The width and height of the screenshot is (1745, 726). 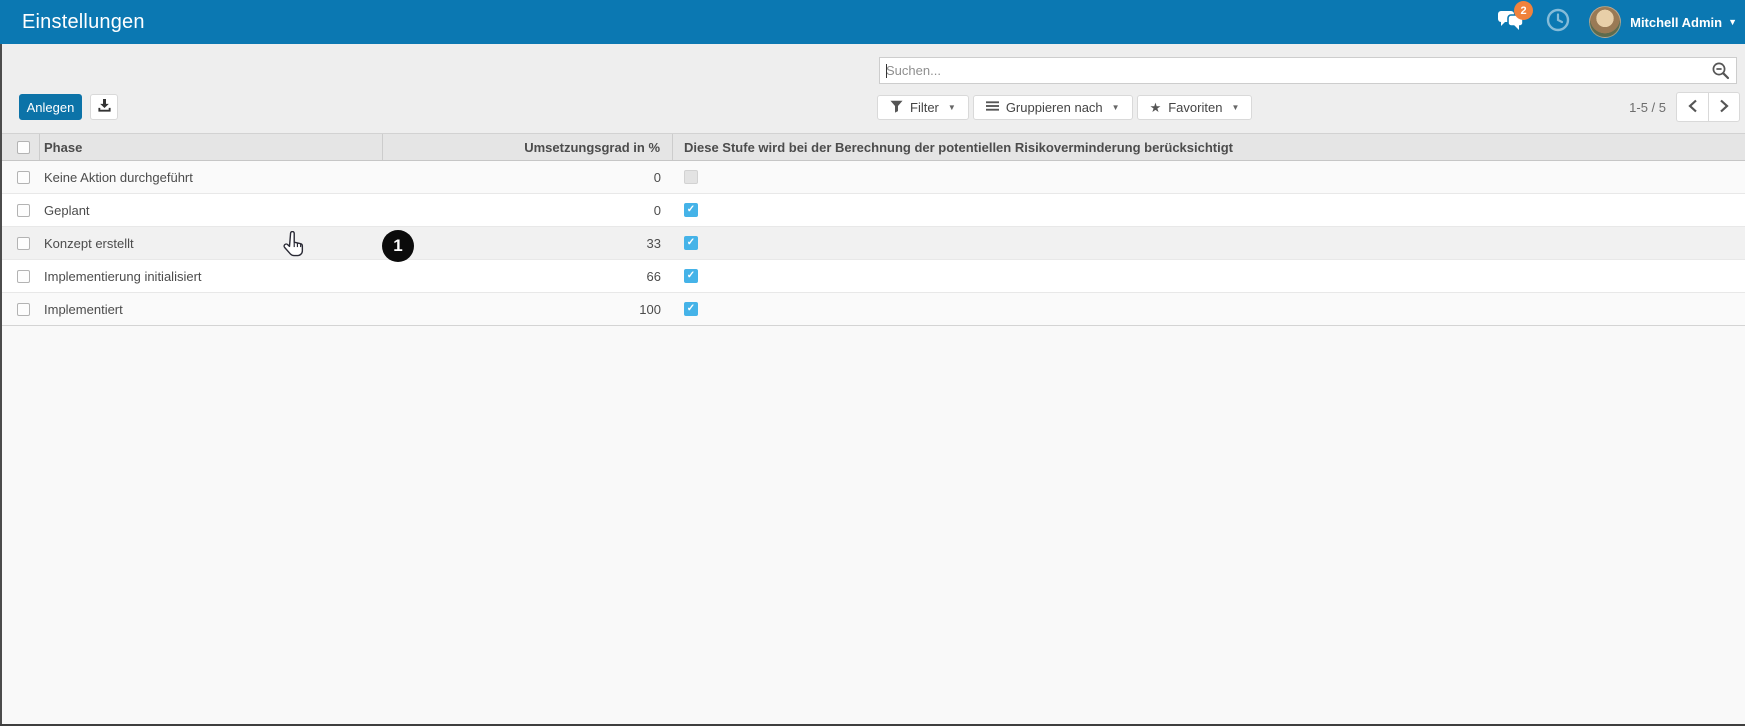 I want to click on window-border-left, so click(x=1, y=385).